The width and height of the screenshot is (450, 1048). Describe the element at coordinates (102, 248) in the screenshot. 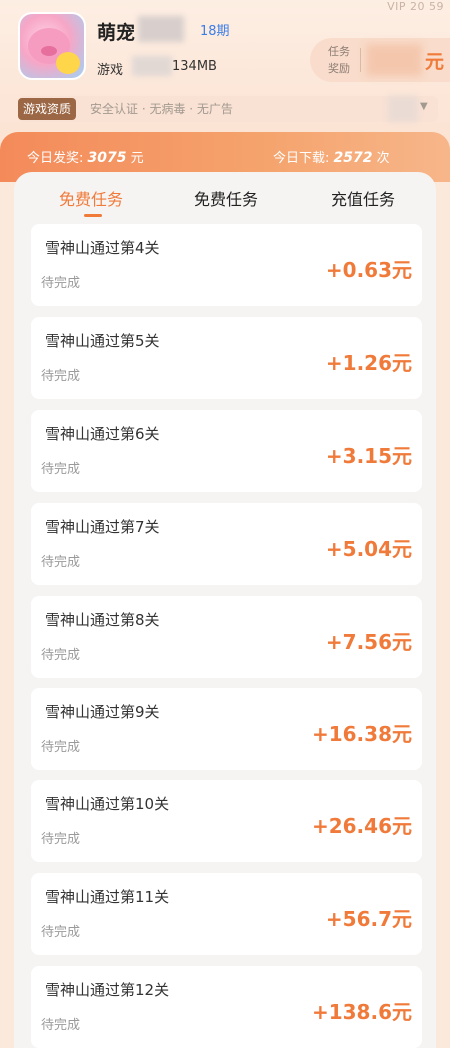

I see `task-title: 雪神山通过第4关` at that location.